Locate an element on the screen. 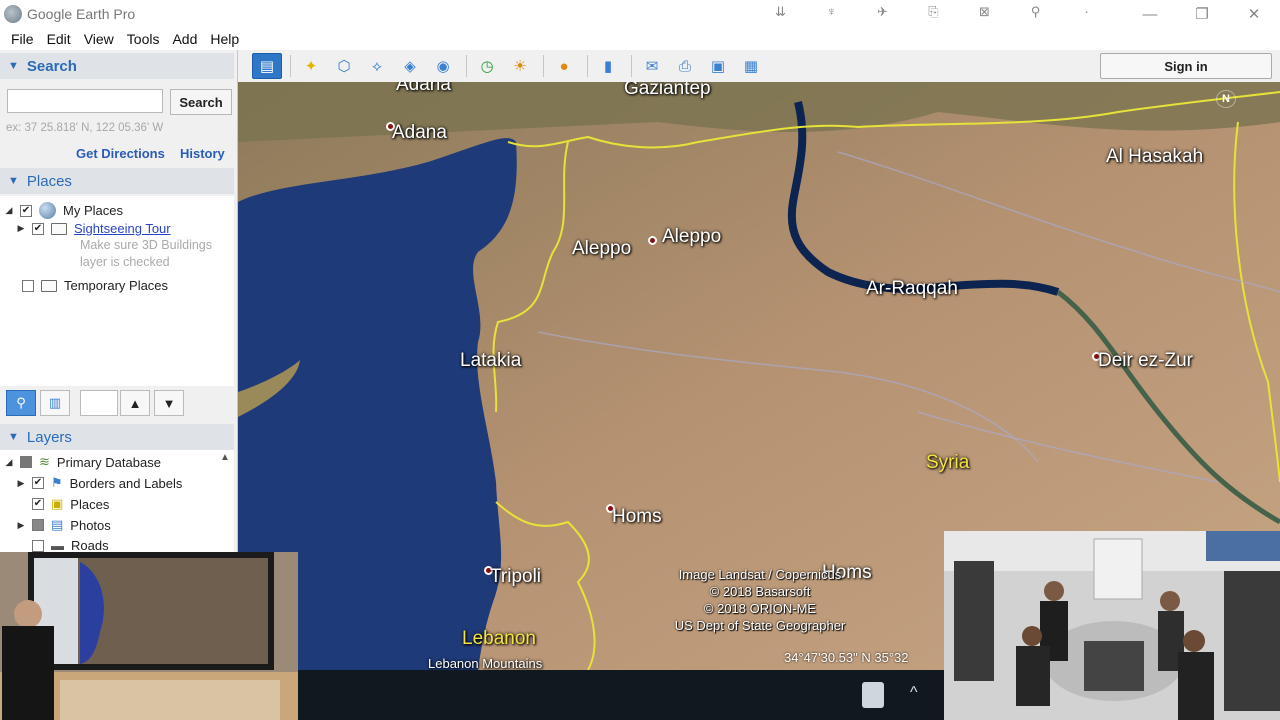  move-up-button: ▲ is located at coordinates (135, 403).